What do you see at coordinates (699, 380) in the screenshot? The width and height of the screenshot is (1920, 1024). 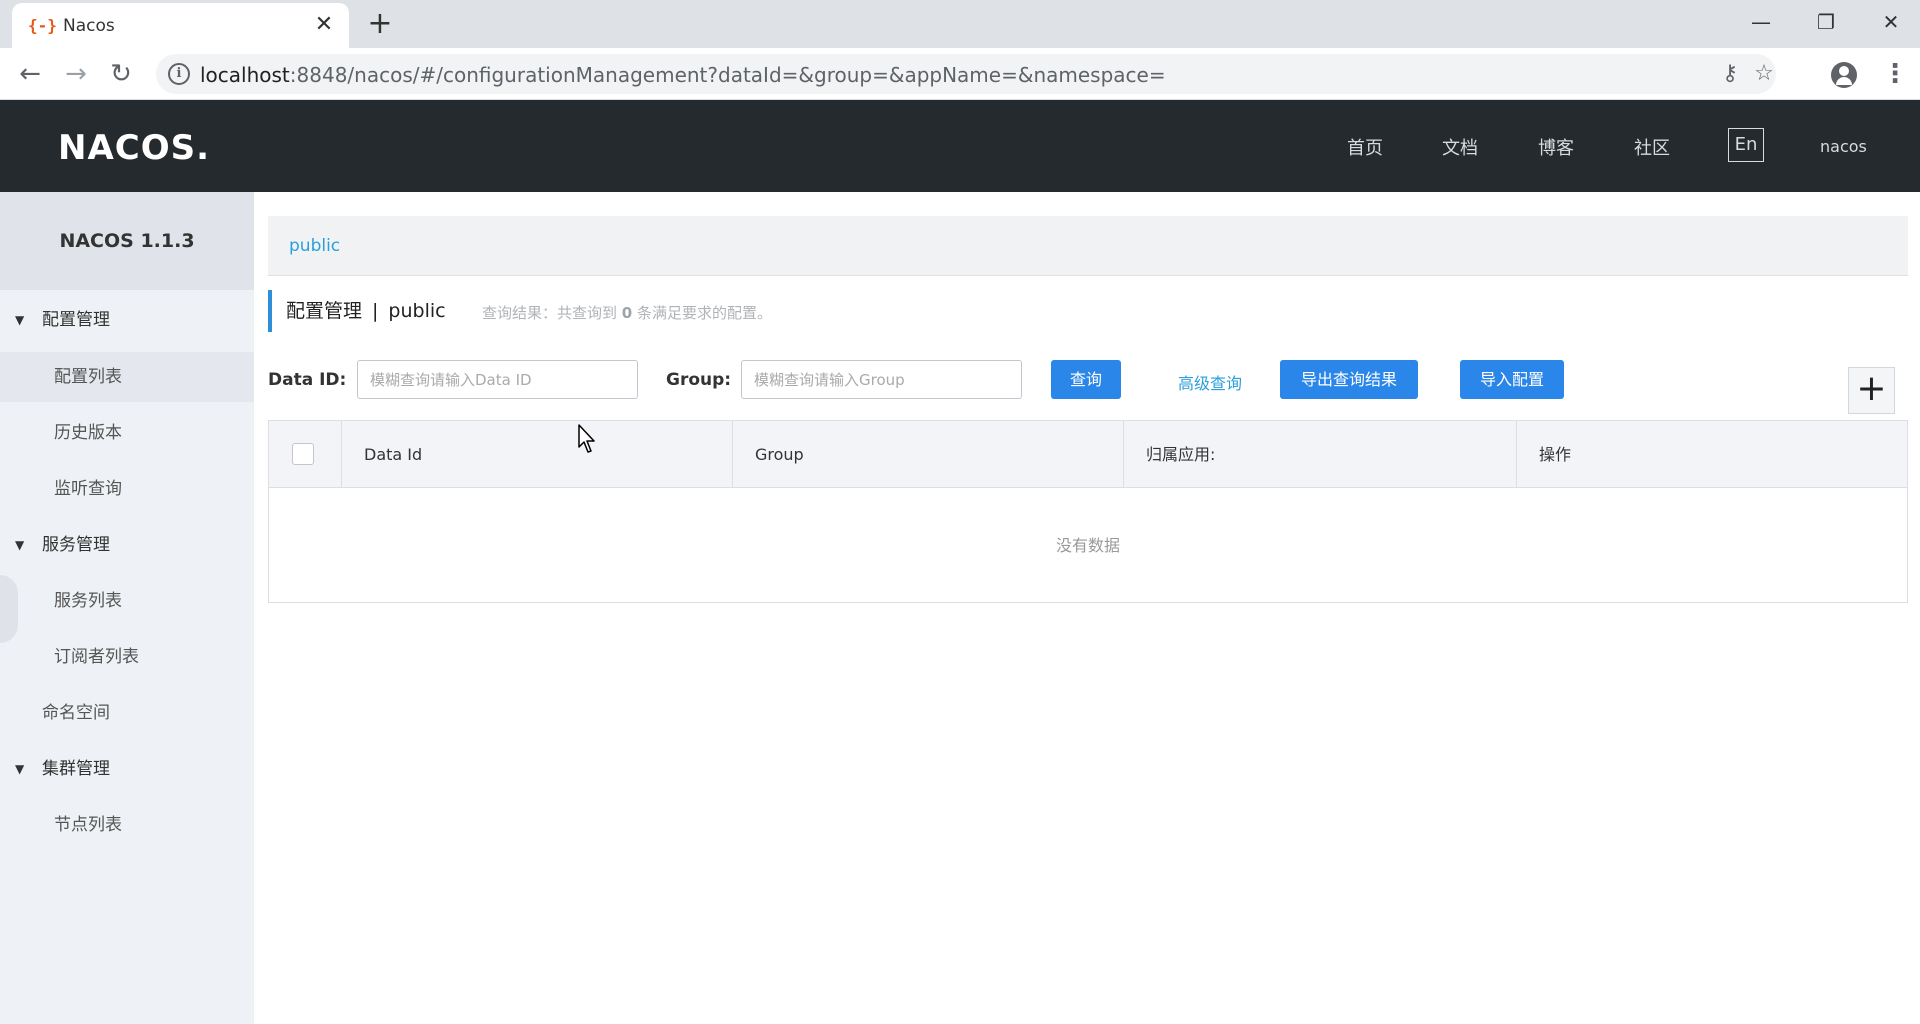 I see `group-label: Group:` at bounding box center [699, 380].